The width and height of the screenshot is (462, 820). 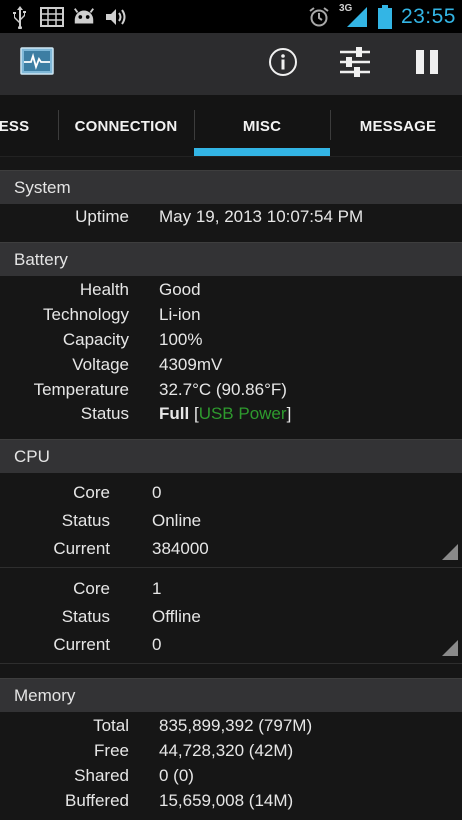 What do you see at coordinates (231, 16) in the screenshot?
I see `status-bar: 3G 23:55` at bounding box center [231, 16].